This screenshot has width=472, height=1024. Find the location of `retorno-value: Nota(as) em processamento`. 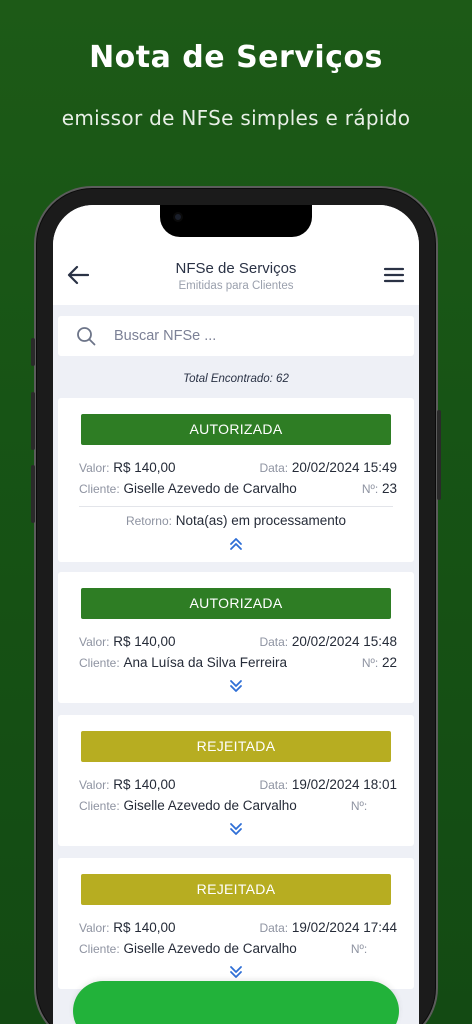

retorno-value: Nota(as) em processamento is located at coordinates (261, 520).